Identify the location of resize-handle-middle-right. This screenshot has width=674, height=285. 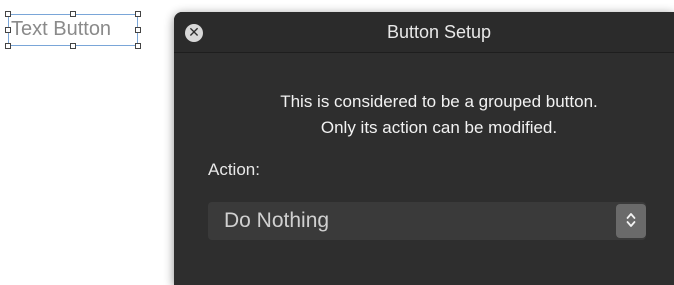
(138, 30).